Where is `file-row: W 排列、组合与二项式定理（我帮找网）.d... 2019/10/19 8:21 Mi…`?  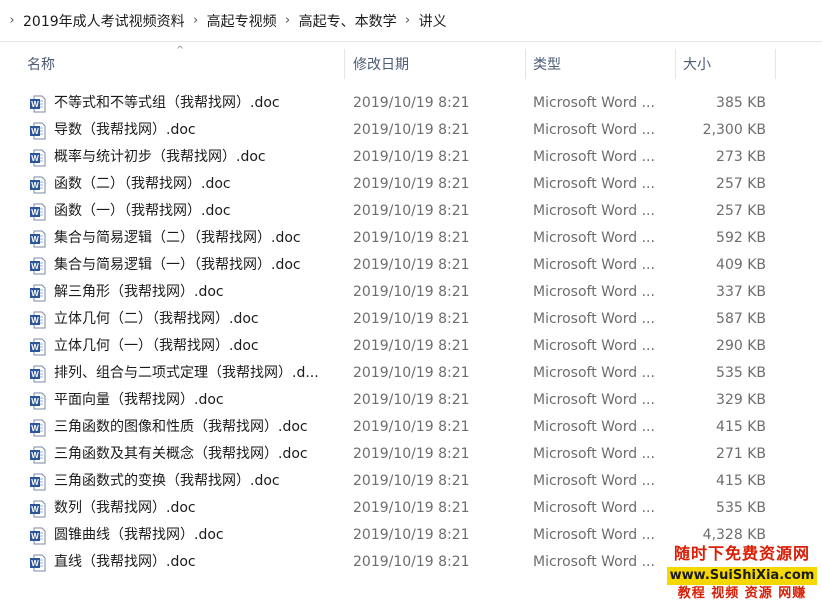 file-row: W 排列、组合与二项式定理（我帮找网）.d... 2019/10/19 8:21 Mi… is located at coordinates (411, 373).